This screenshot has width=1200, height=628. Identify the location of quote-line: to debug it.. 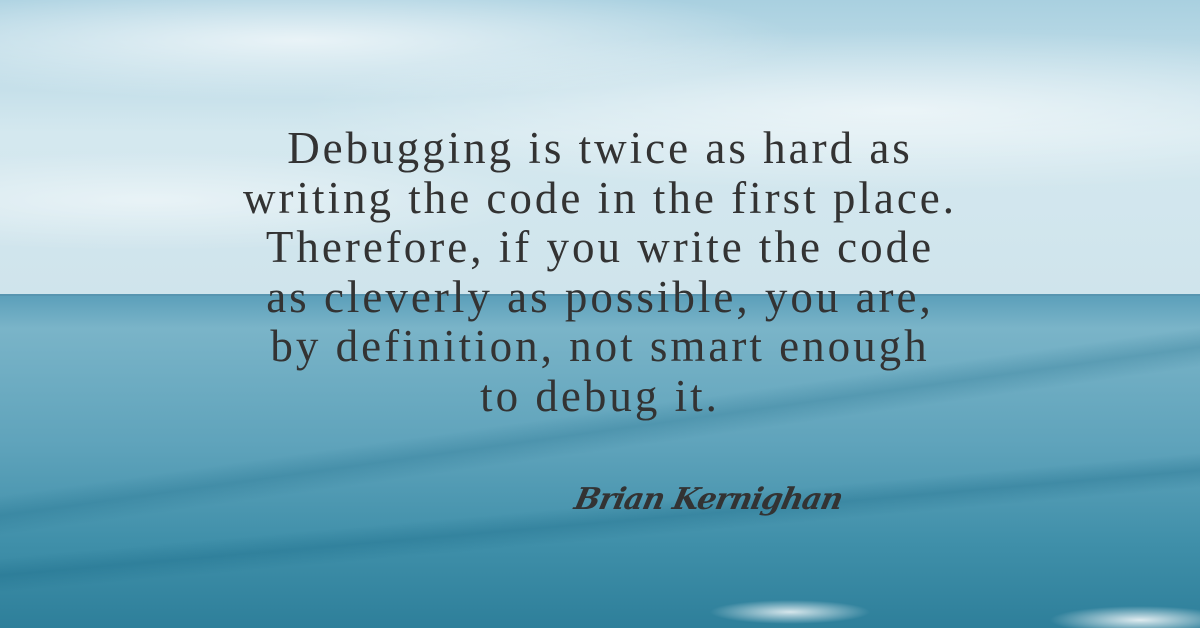
(600, 395).